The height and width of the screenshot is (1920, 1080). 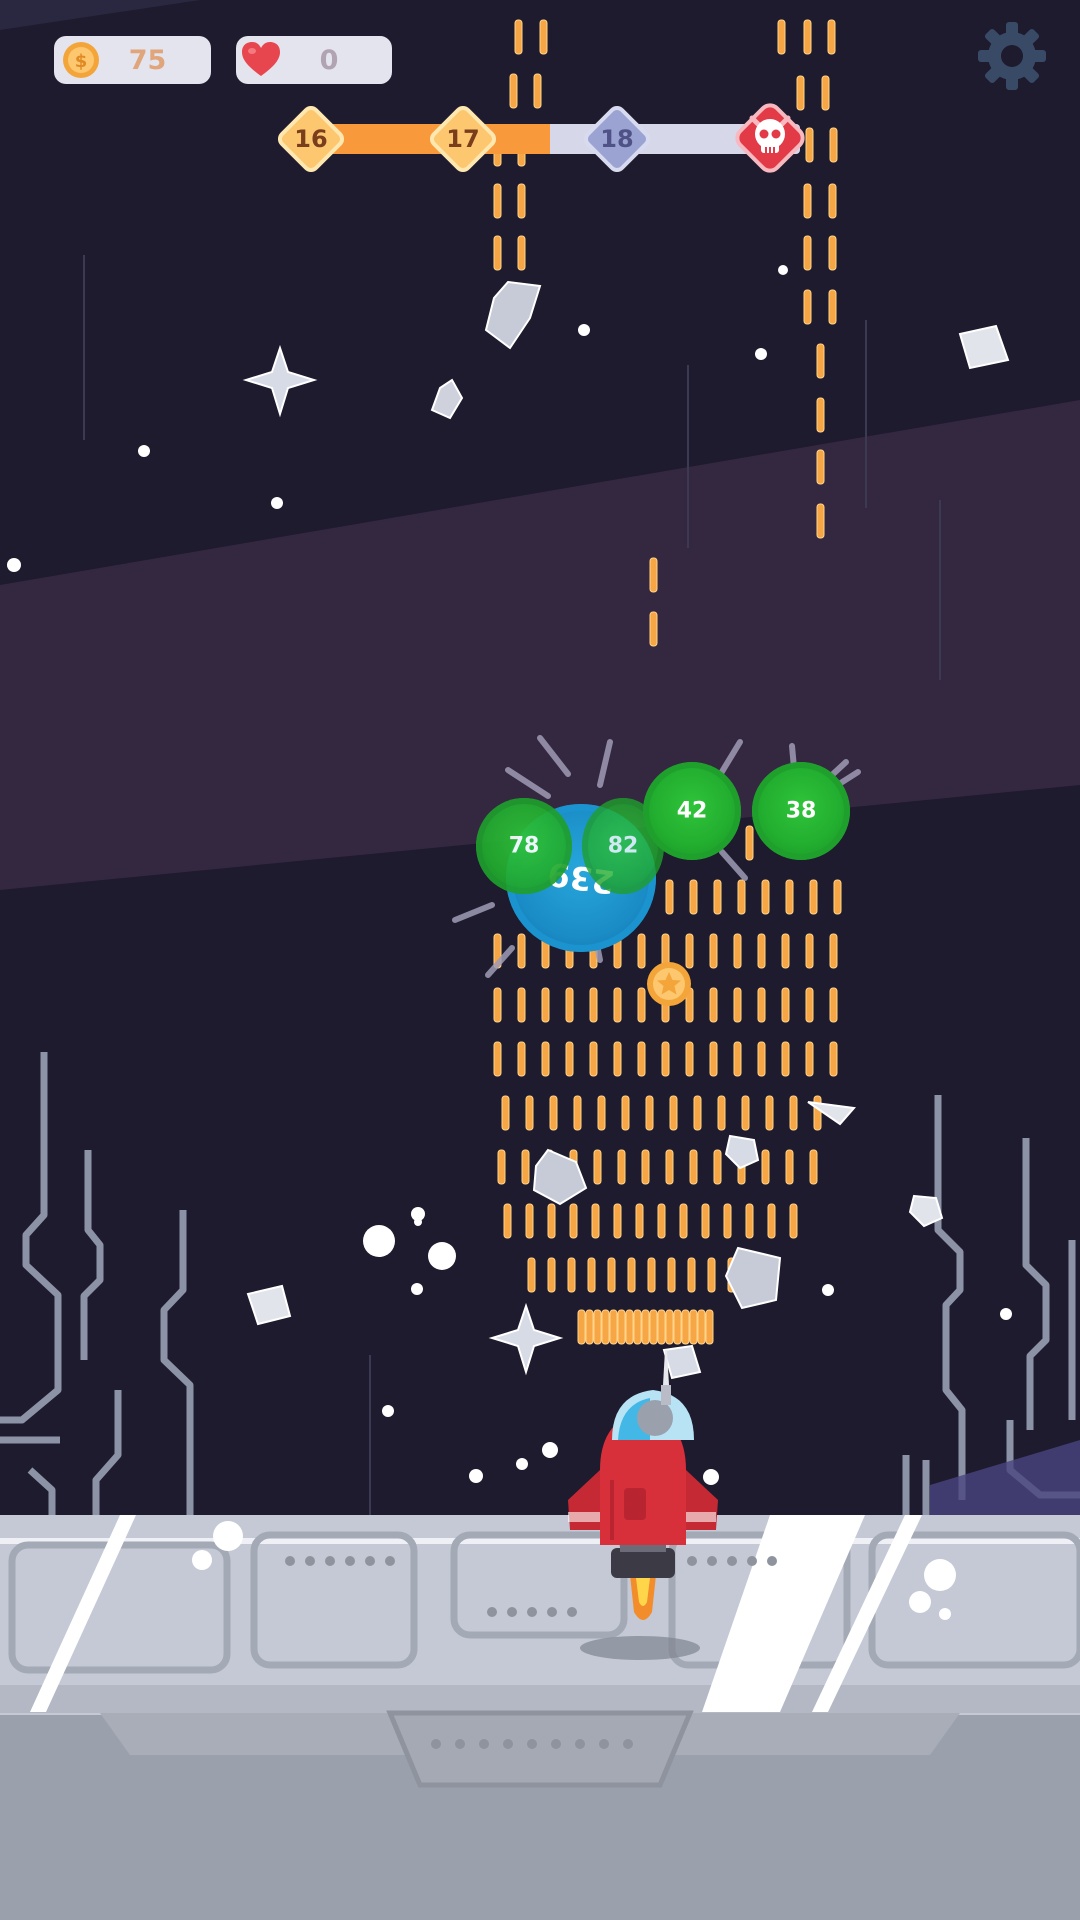 I want to click on level-label: 18, so click(x=617, y=139).